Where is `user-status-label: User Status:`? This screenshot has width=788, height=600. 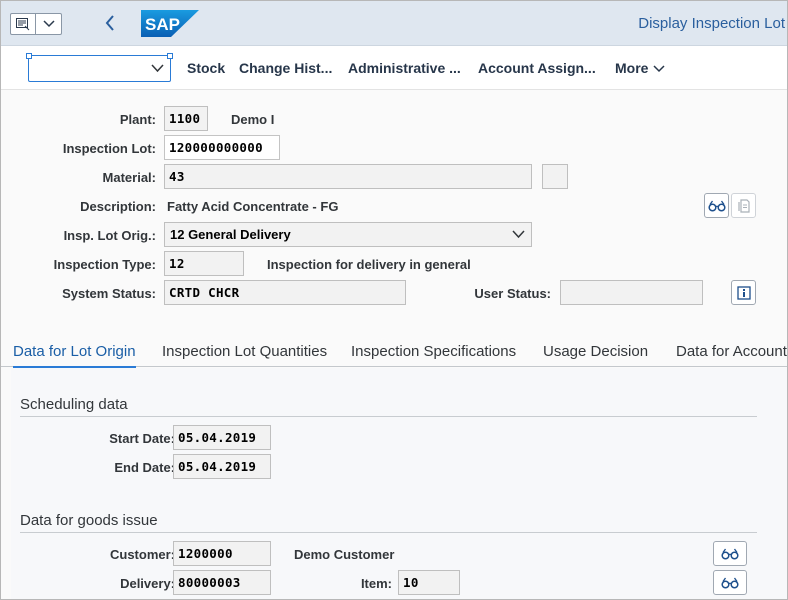
user-status-label: User Status: is located at coordinates (512, 293).